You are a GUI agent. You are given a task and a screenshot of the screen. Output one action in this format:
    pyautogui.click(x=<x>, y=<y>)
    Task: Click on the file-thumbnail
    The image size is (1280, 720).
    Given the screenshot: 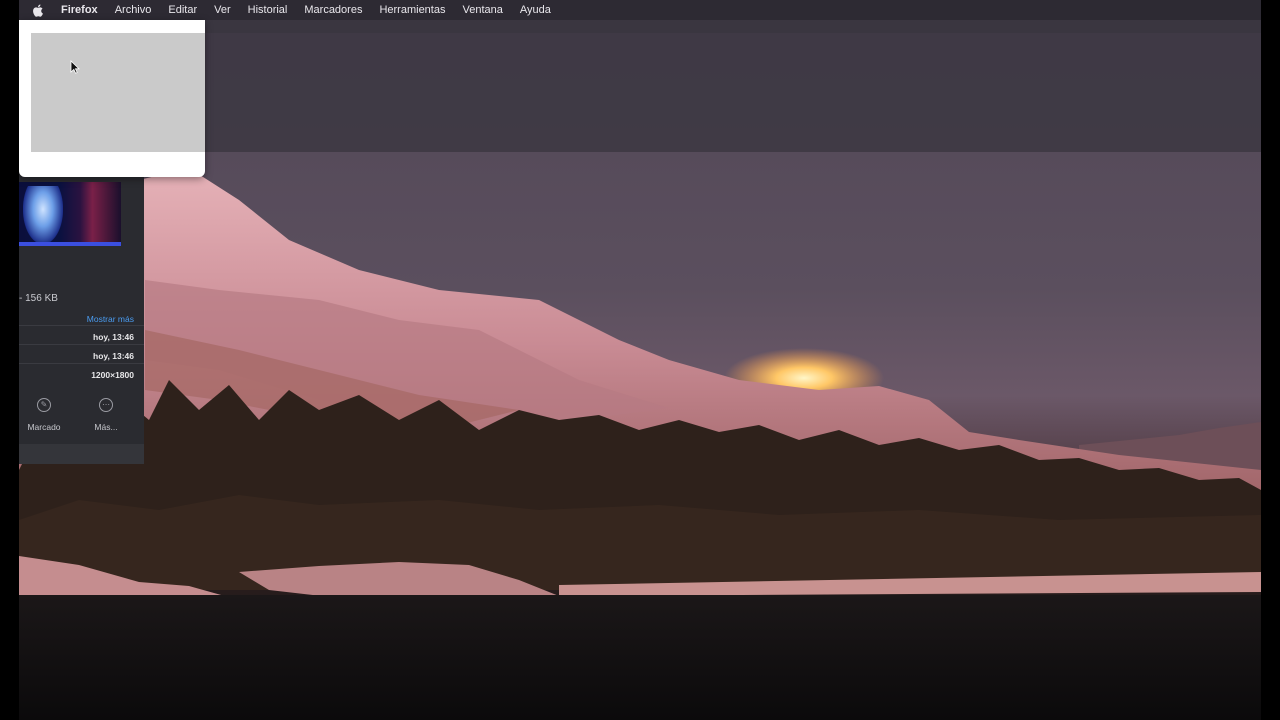 What is the action you would take?
    pyautogui.click(x=70, y=214)
    